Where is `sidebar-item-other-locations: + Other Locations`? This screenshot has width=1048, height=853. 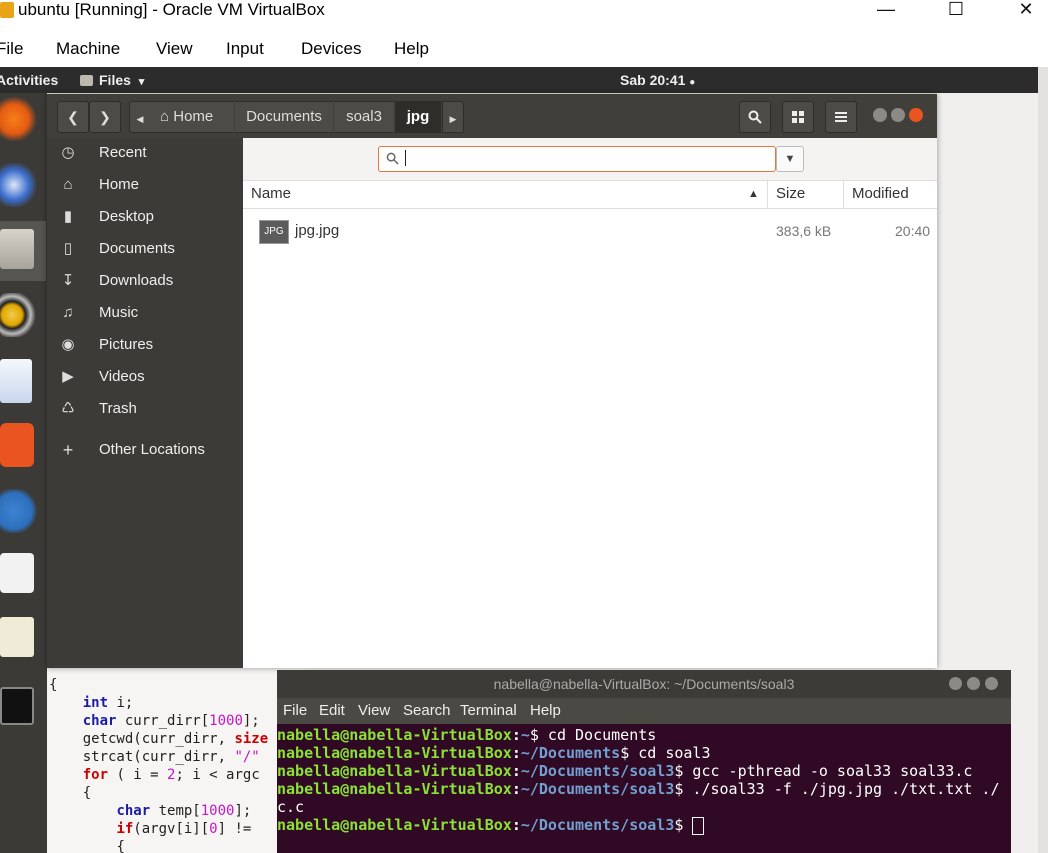
sidebar-item-other-locations: + Other Locations is located at coordinates (145, 450).